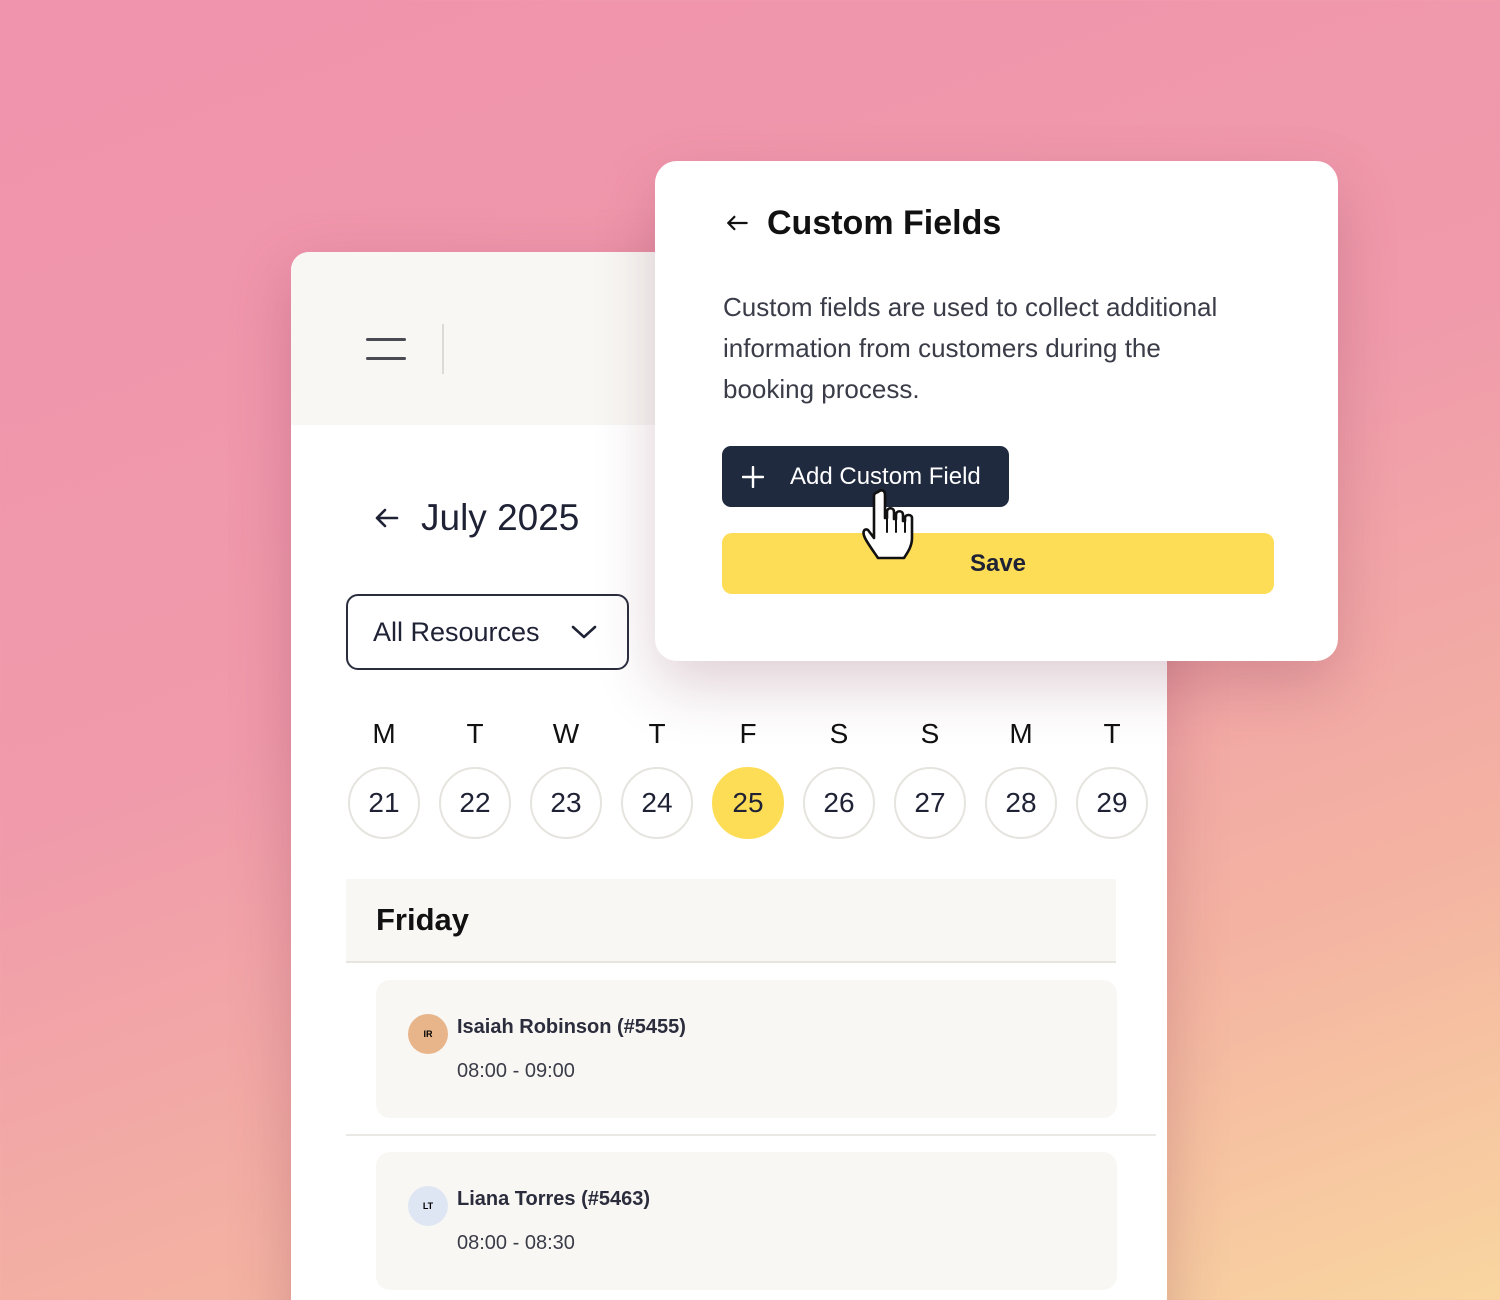  What do you see at coordinates (554, 1199) in the screenshot?
I see `booking-customer-name: Liana Torres (#5463)` at bounding box center [554, 1199].